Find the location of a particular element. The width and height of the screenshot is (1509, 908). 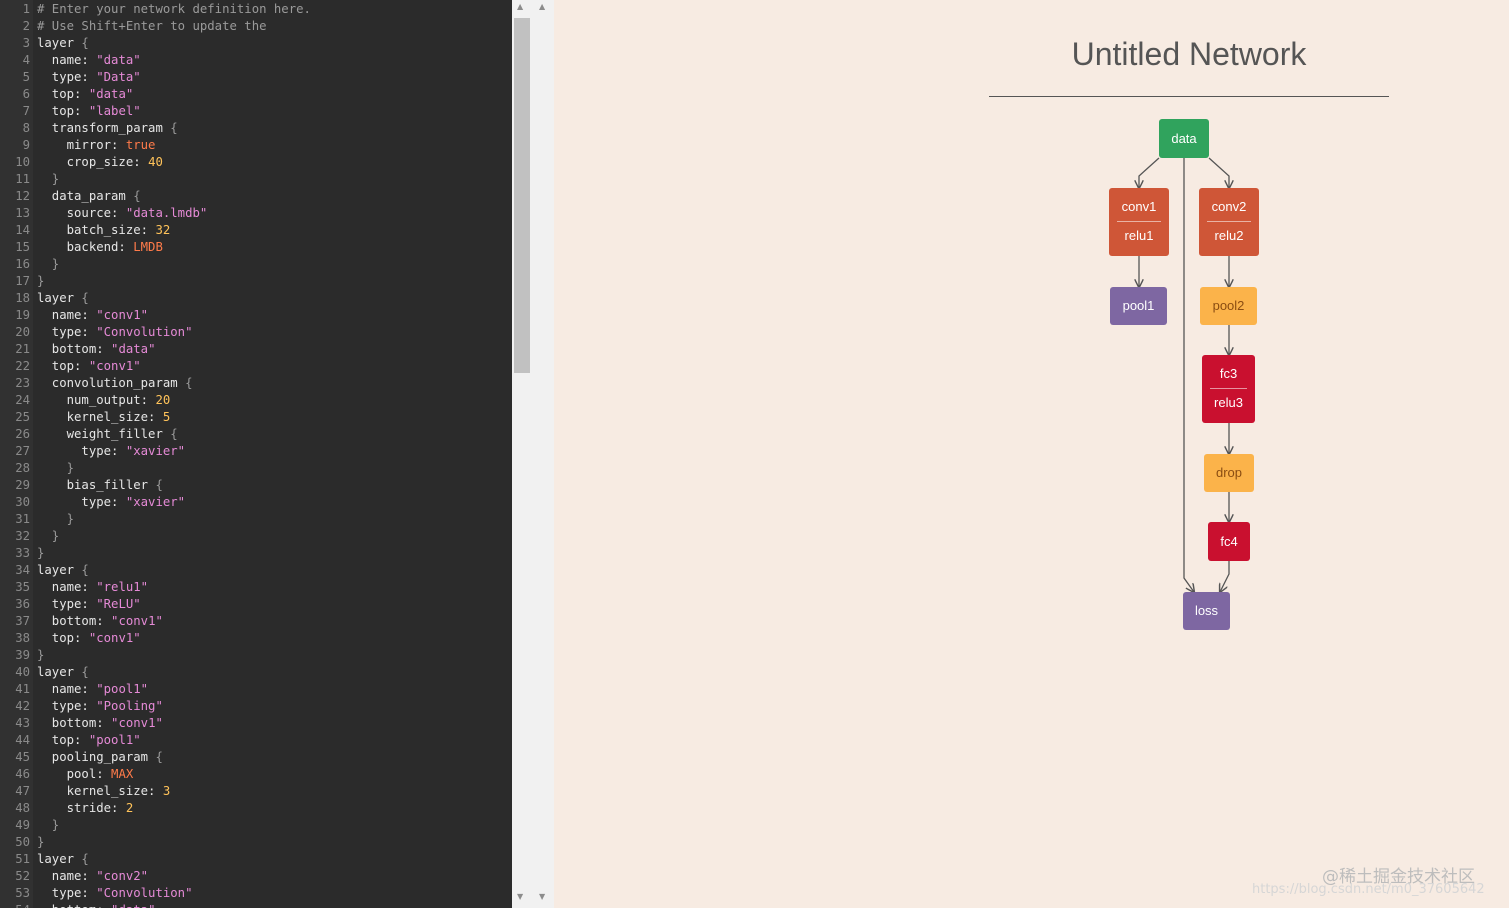

edge-data-conv1 is located at coordinates (1149, 172).